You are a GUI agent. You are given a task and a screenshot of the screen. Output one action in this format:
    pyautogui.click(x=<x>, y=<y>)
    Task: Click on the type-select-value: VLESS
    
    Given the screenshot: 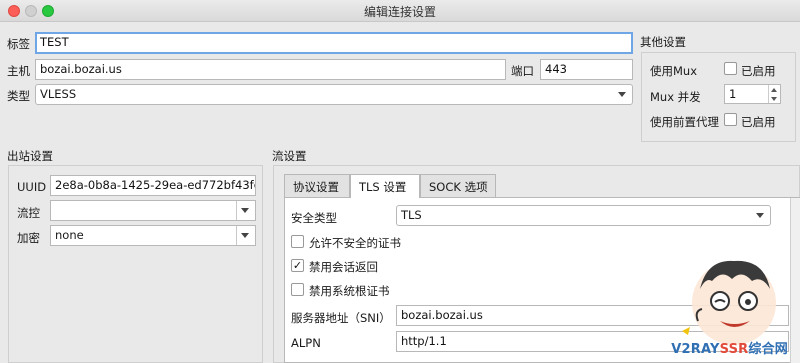 What is the action you would take?
    pyautogui.click(x=58, y=94)
    